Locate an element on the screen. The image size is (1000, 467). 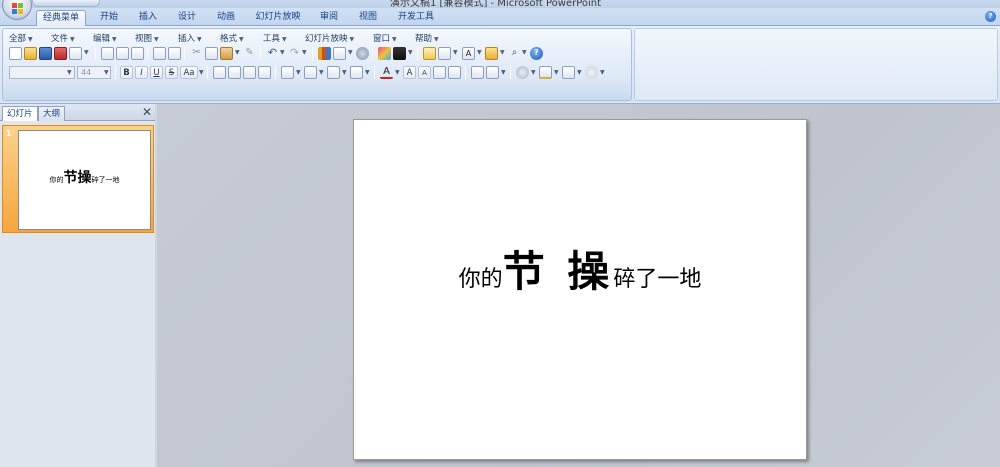
menu-view: 视图 ▼ is located at coordinates (147, 38).